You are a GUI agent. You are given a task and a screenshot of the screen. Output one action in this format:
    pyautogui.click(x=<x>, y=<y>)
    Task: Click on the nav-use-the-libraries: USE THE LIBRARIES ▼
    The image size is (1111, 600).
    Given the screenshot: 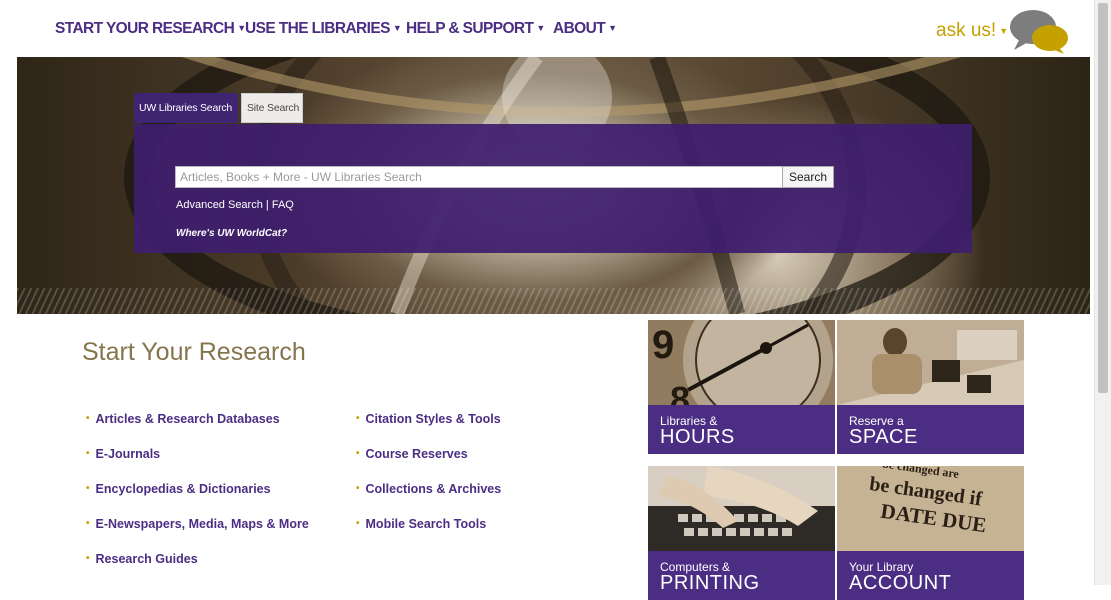 What is the action you would take?
    pyautogui.click(x=323, y=29)
    